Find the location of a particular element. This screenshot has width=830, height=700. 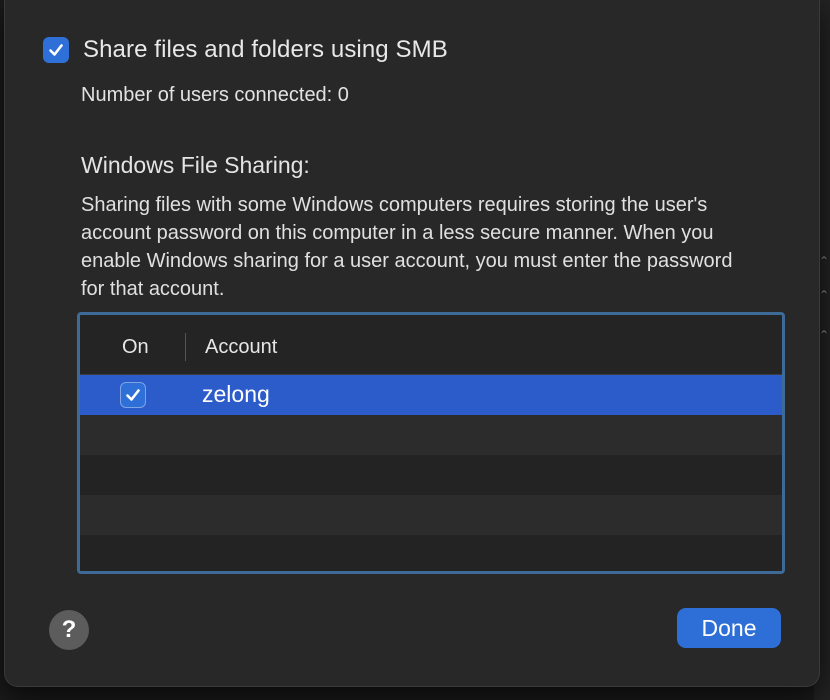

column-header-account: Account is located at coordinates (241, 347).